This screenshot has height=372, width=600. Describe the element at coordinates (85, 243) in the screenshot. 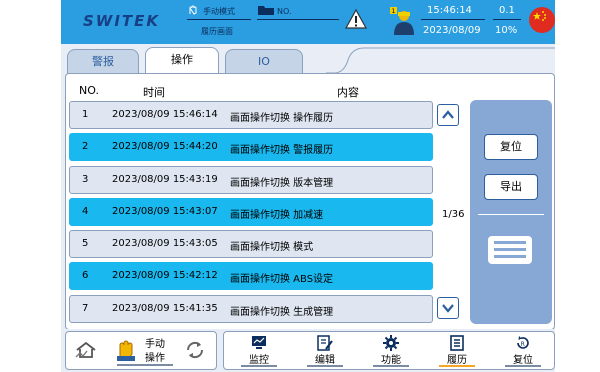

I see `row-no: 5` at that location.